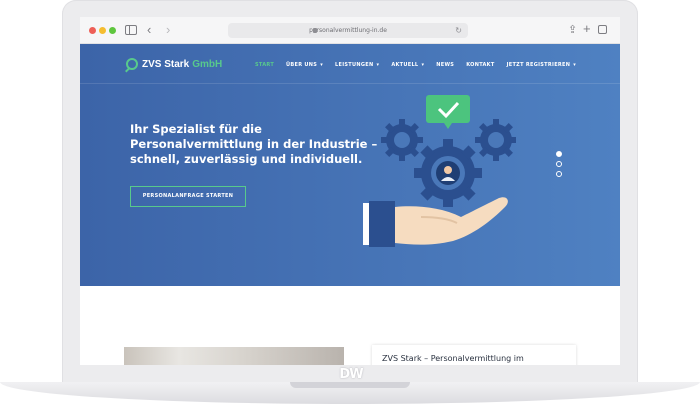 The width and height of the screenshot is (700, 409). What do you see at coordinates (234, 356) in the screenshot?
I see `content-photo` at bounding box center [234, 356].